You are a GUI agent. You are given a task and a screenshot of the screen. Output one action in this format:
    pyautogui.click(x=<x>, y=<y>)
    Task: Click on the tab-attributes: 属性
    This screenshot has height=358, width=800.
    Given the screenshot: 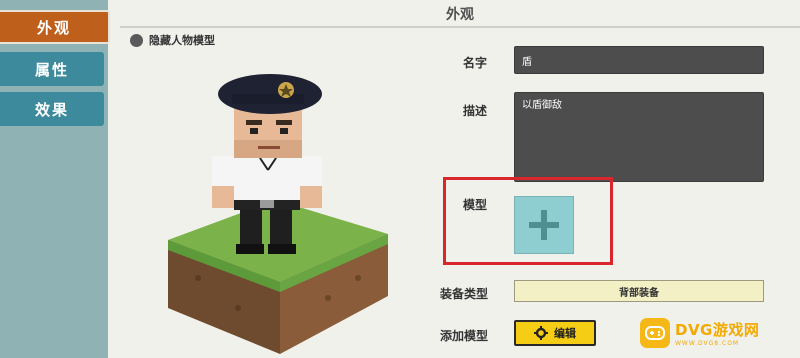 What is the action you would take?
    pyautogui.click(x=52, y=69)
    